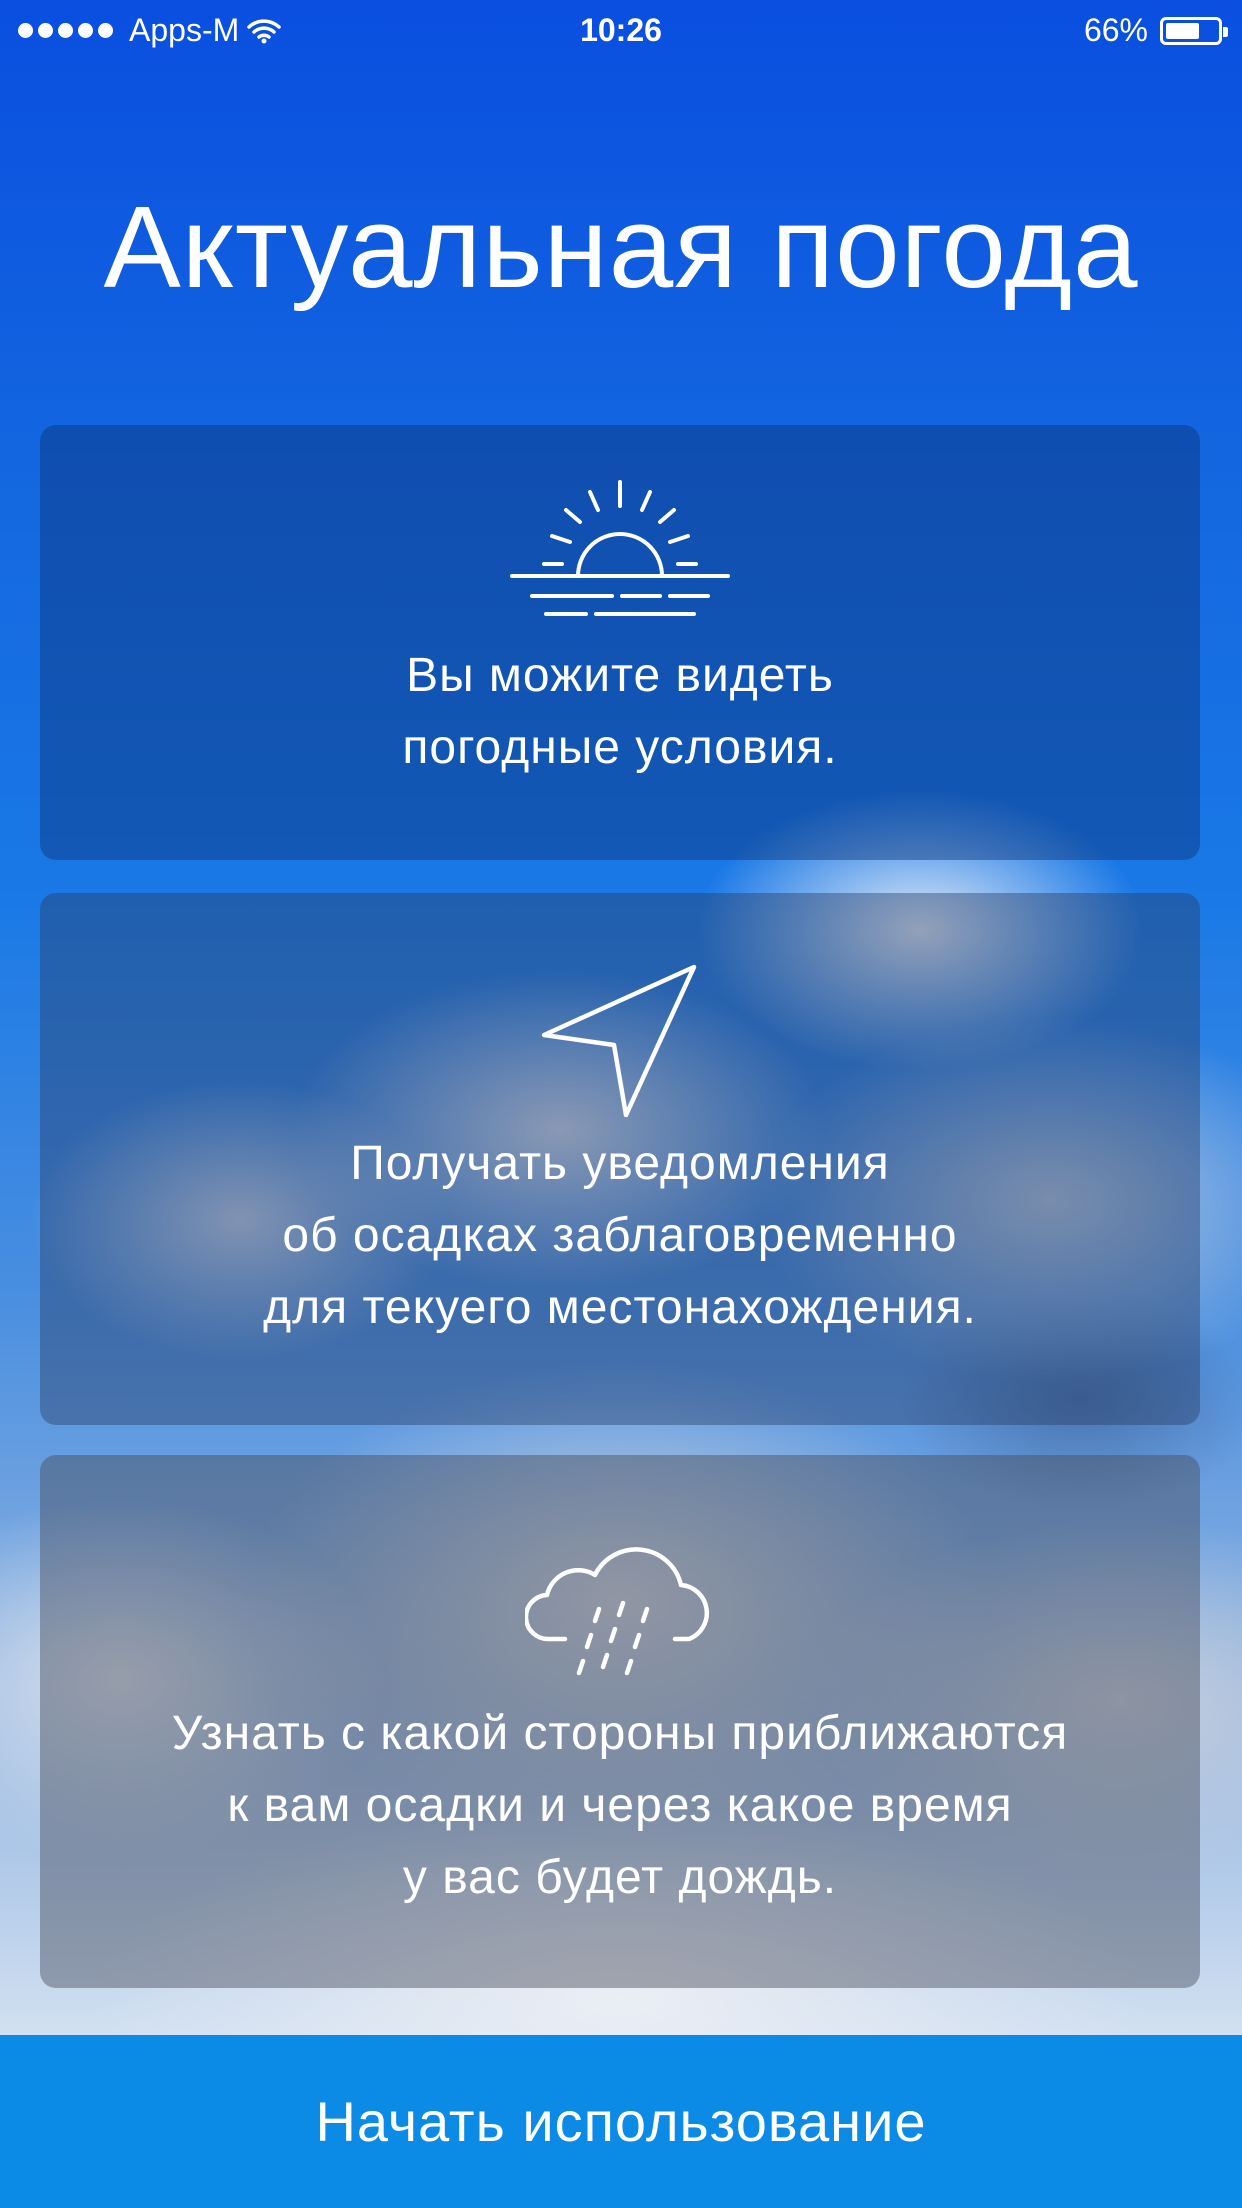  Describe the element at coordinates (620, 712) in the screenshot. I see `card-text: Вы можите видеть погодные условия.` at that location.